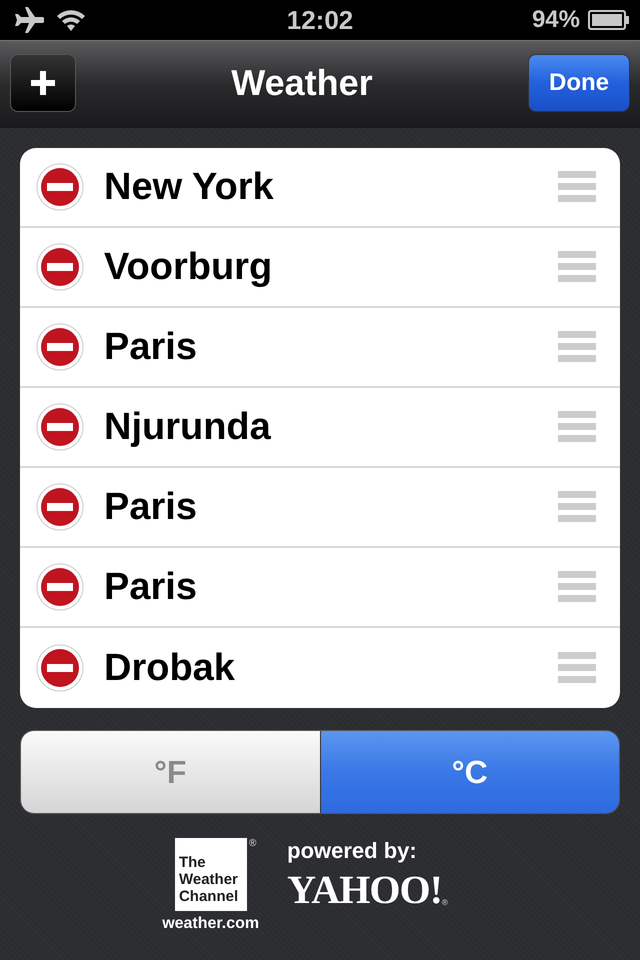  Describe the element at coordinates (352, 851) in the screenshot. I see `powered-by-label: powered by:` at that location.